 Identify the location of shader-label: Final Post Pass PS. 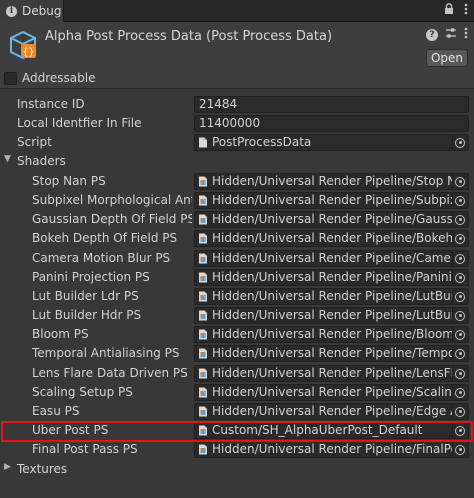
(85, 449).